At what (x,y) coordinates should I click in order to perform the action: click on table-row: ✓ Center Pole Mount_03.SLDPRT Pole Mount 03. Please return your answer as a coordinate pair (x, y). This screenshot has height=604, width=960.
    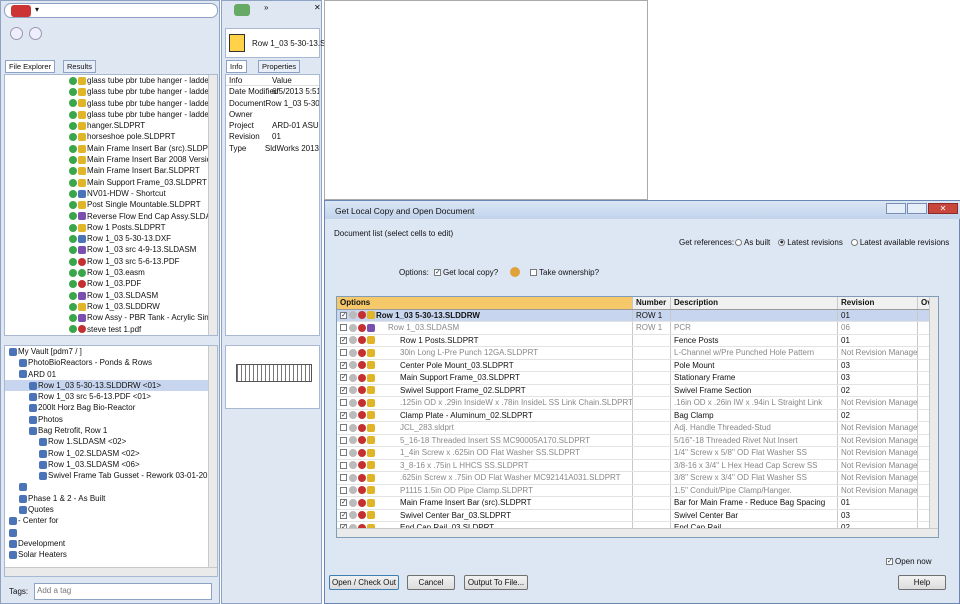
    Looking at the image, I should click on (637, 365).